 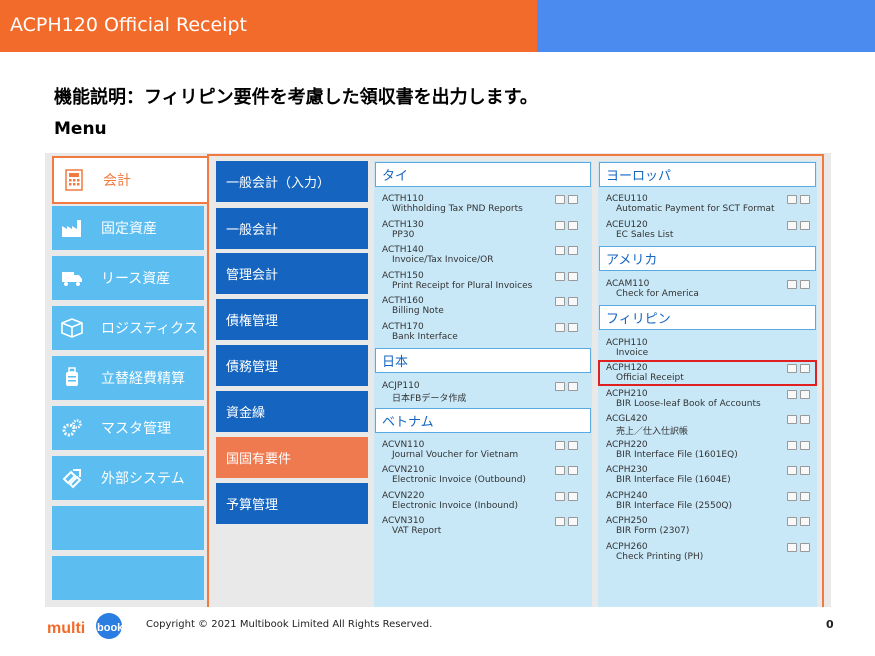 What do you see at coordinates (706, 231) in the screenshot?
I see `menu-item-aceu120: ACEU120 EC Sales List` at bounding box center [706, 231].